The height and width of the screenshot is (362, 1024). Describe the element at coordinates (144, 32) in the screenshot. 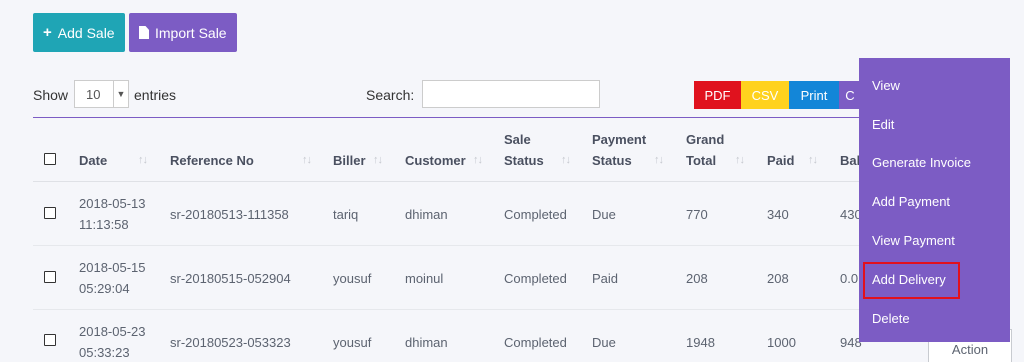

I see `file-icon` at that location.